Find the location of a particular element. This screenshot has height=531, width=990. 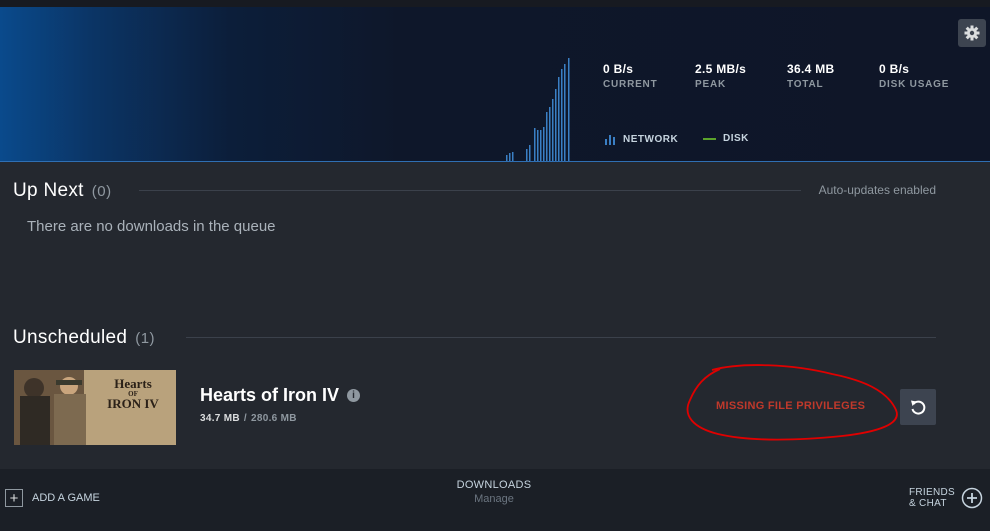

retry-icon is located at coordinates (918, 407).